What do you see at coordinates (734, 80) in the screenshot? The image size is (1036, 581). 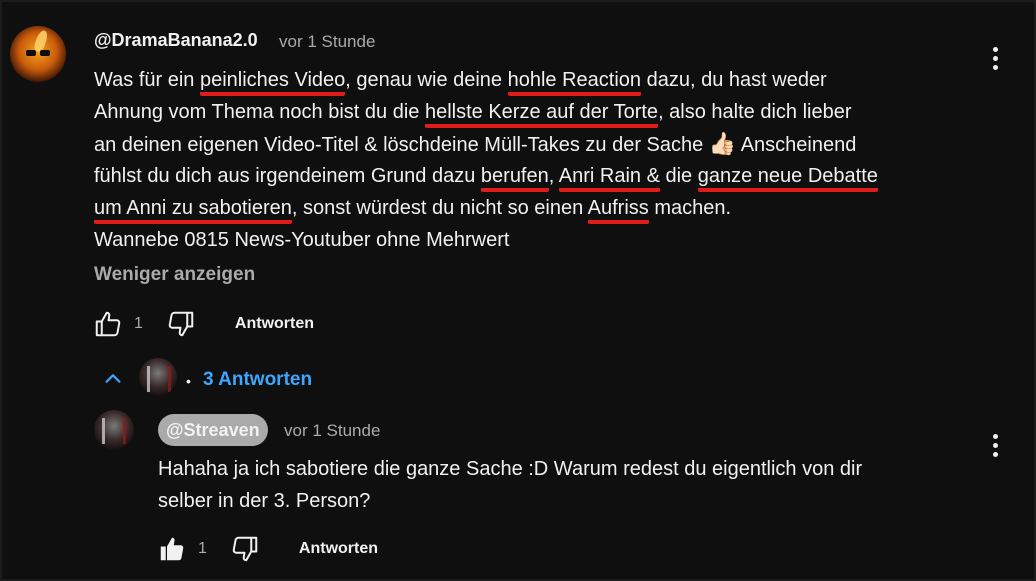 I see `comment-text-segment: dazu, du hast weder` at bounding box center [734, 80].